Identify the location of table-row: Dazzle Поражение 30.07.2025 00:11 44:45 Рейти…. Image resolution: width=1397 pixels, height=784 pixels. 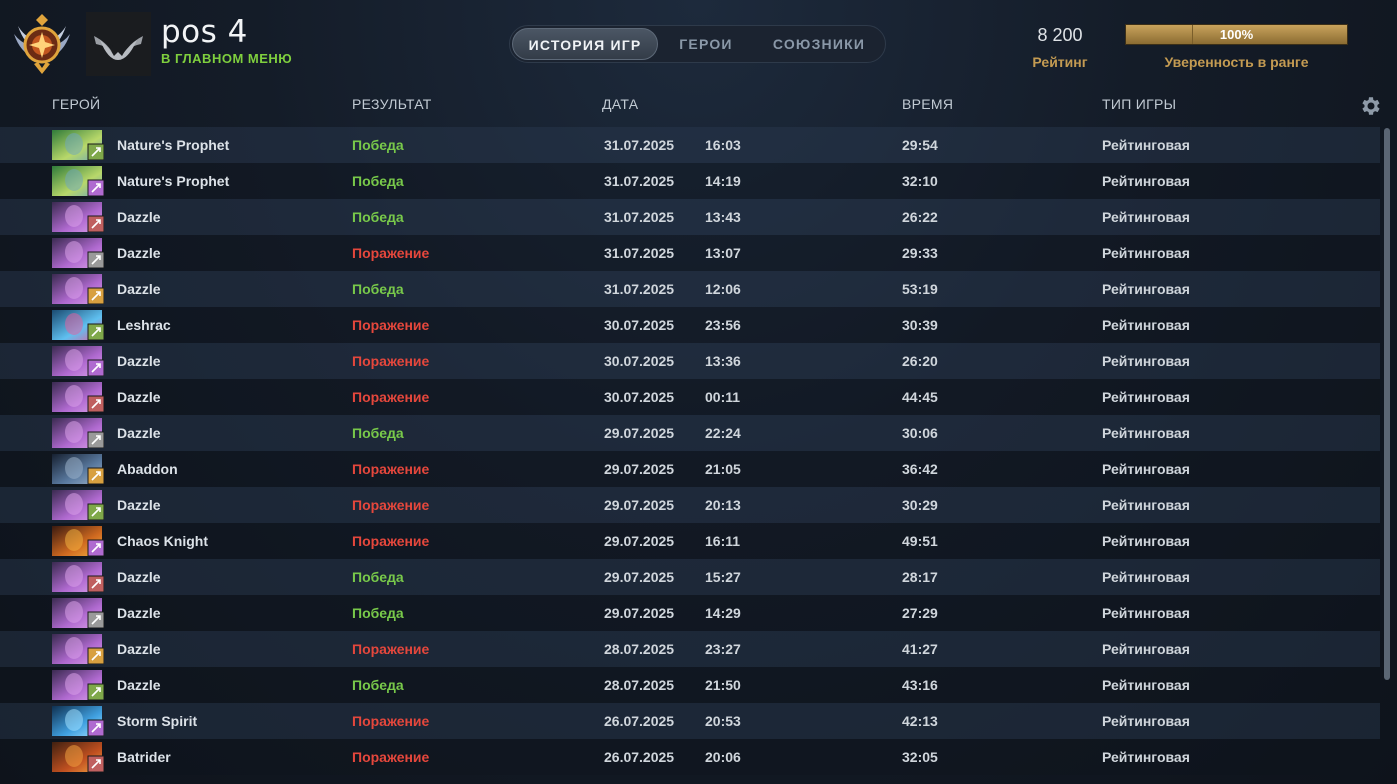
(690, 397).